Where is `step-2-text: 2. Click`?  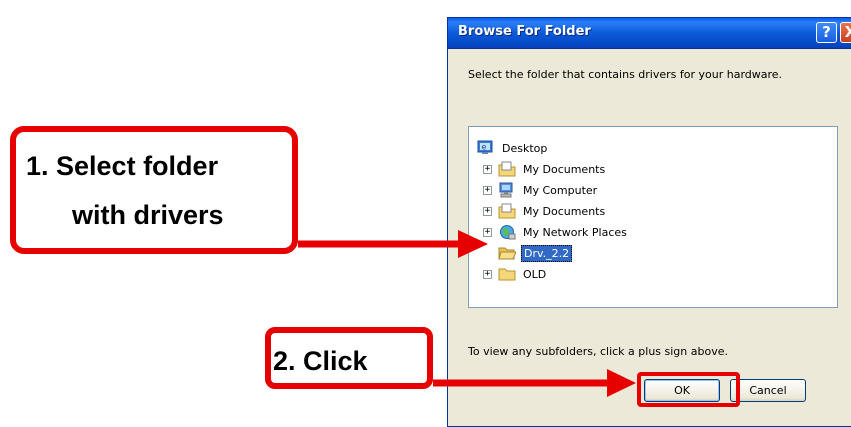 step-2-text: 2. Click is located at coordinates (320, 361).